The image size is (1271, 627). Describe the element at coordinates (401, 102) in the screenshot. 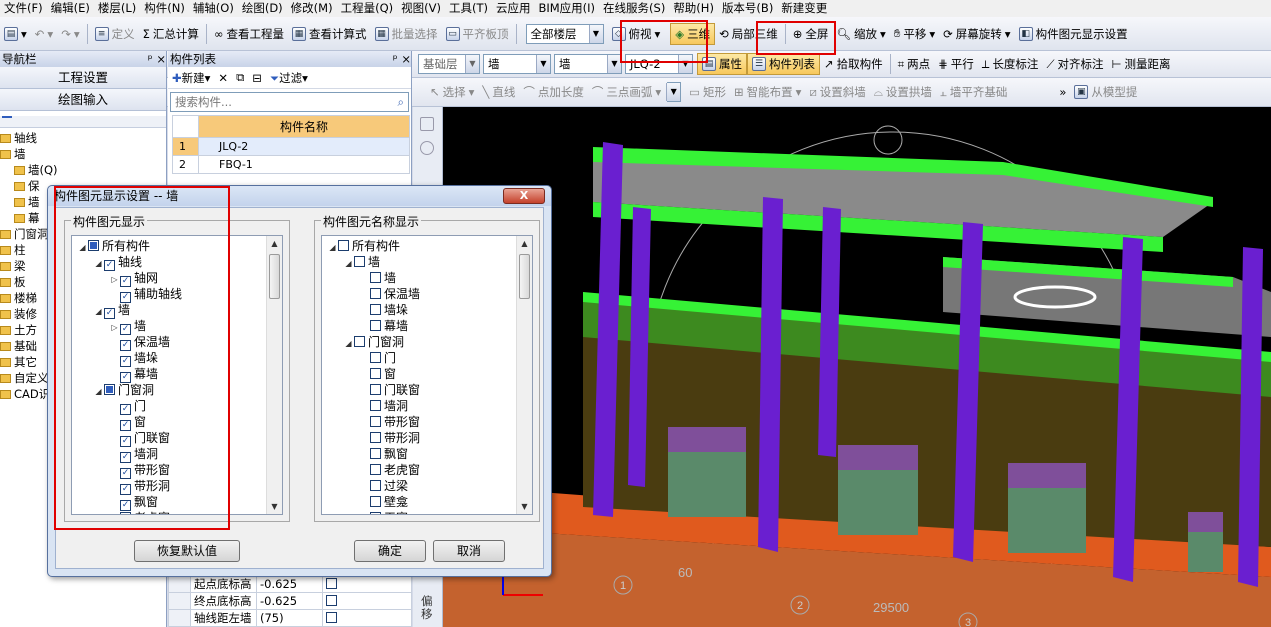

I see `search-icon: ⌕` at that location.